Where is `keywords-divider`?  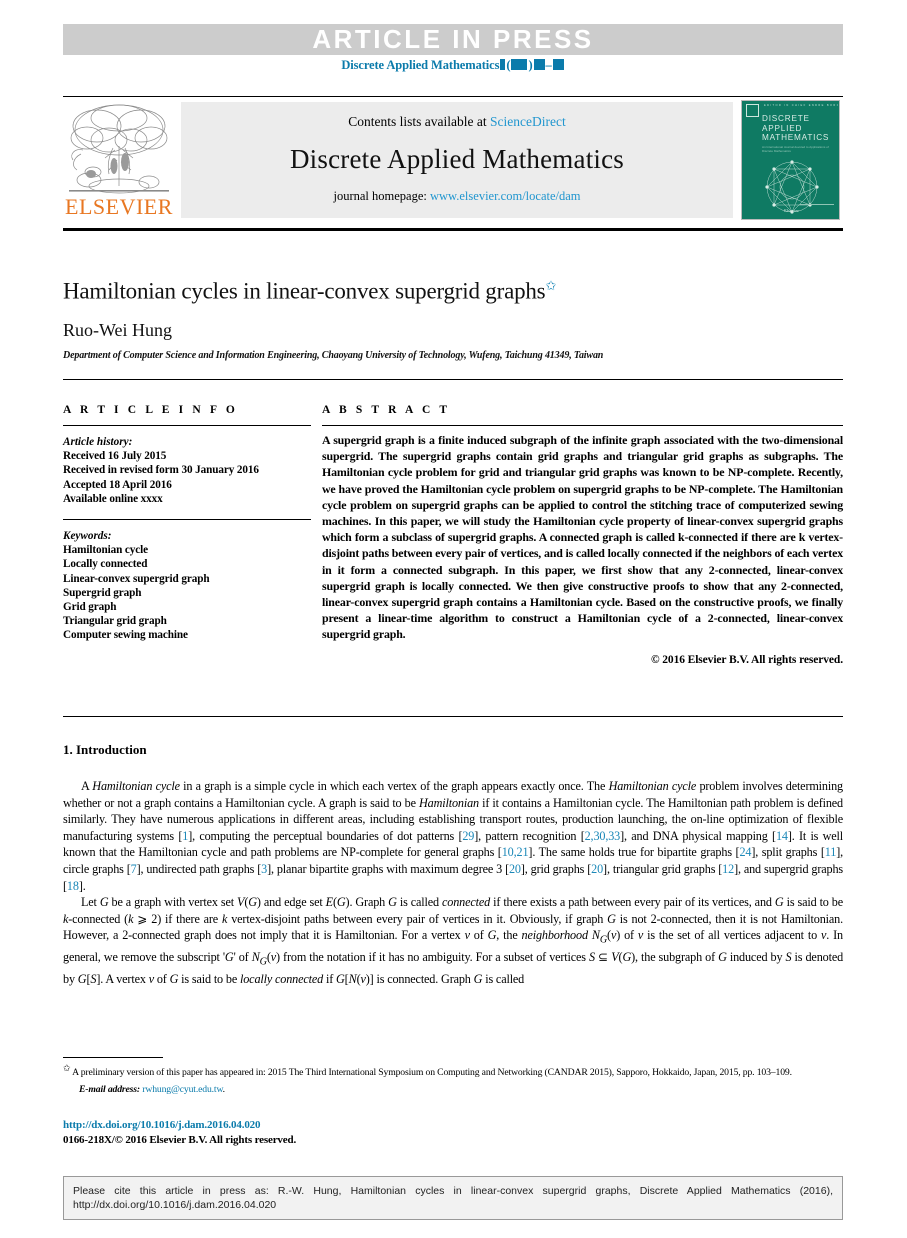
keywords-divider is located at coordinates (187, 520).